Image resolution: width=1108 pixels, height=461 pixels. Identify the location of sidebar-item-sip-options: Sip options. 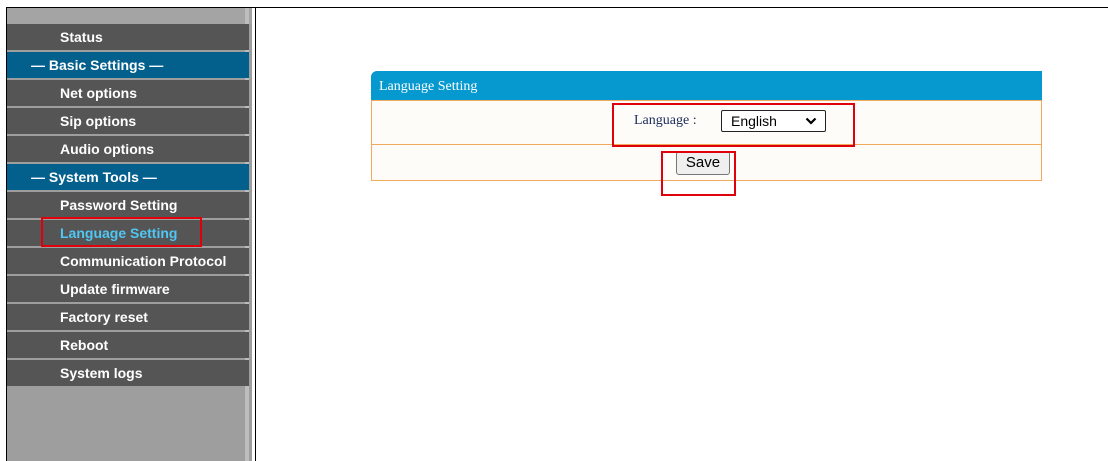
(128, 121).